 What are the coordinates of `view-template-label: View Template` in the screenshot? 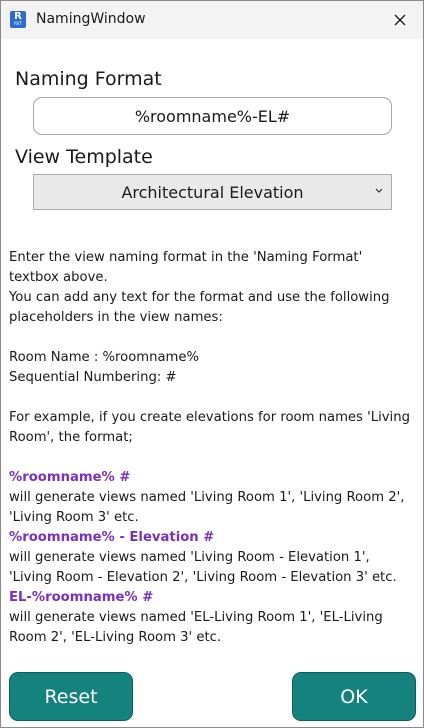 It's located at (84, 157).